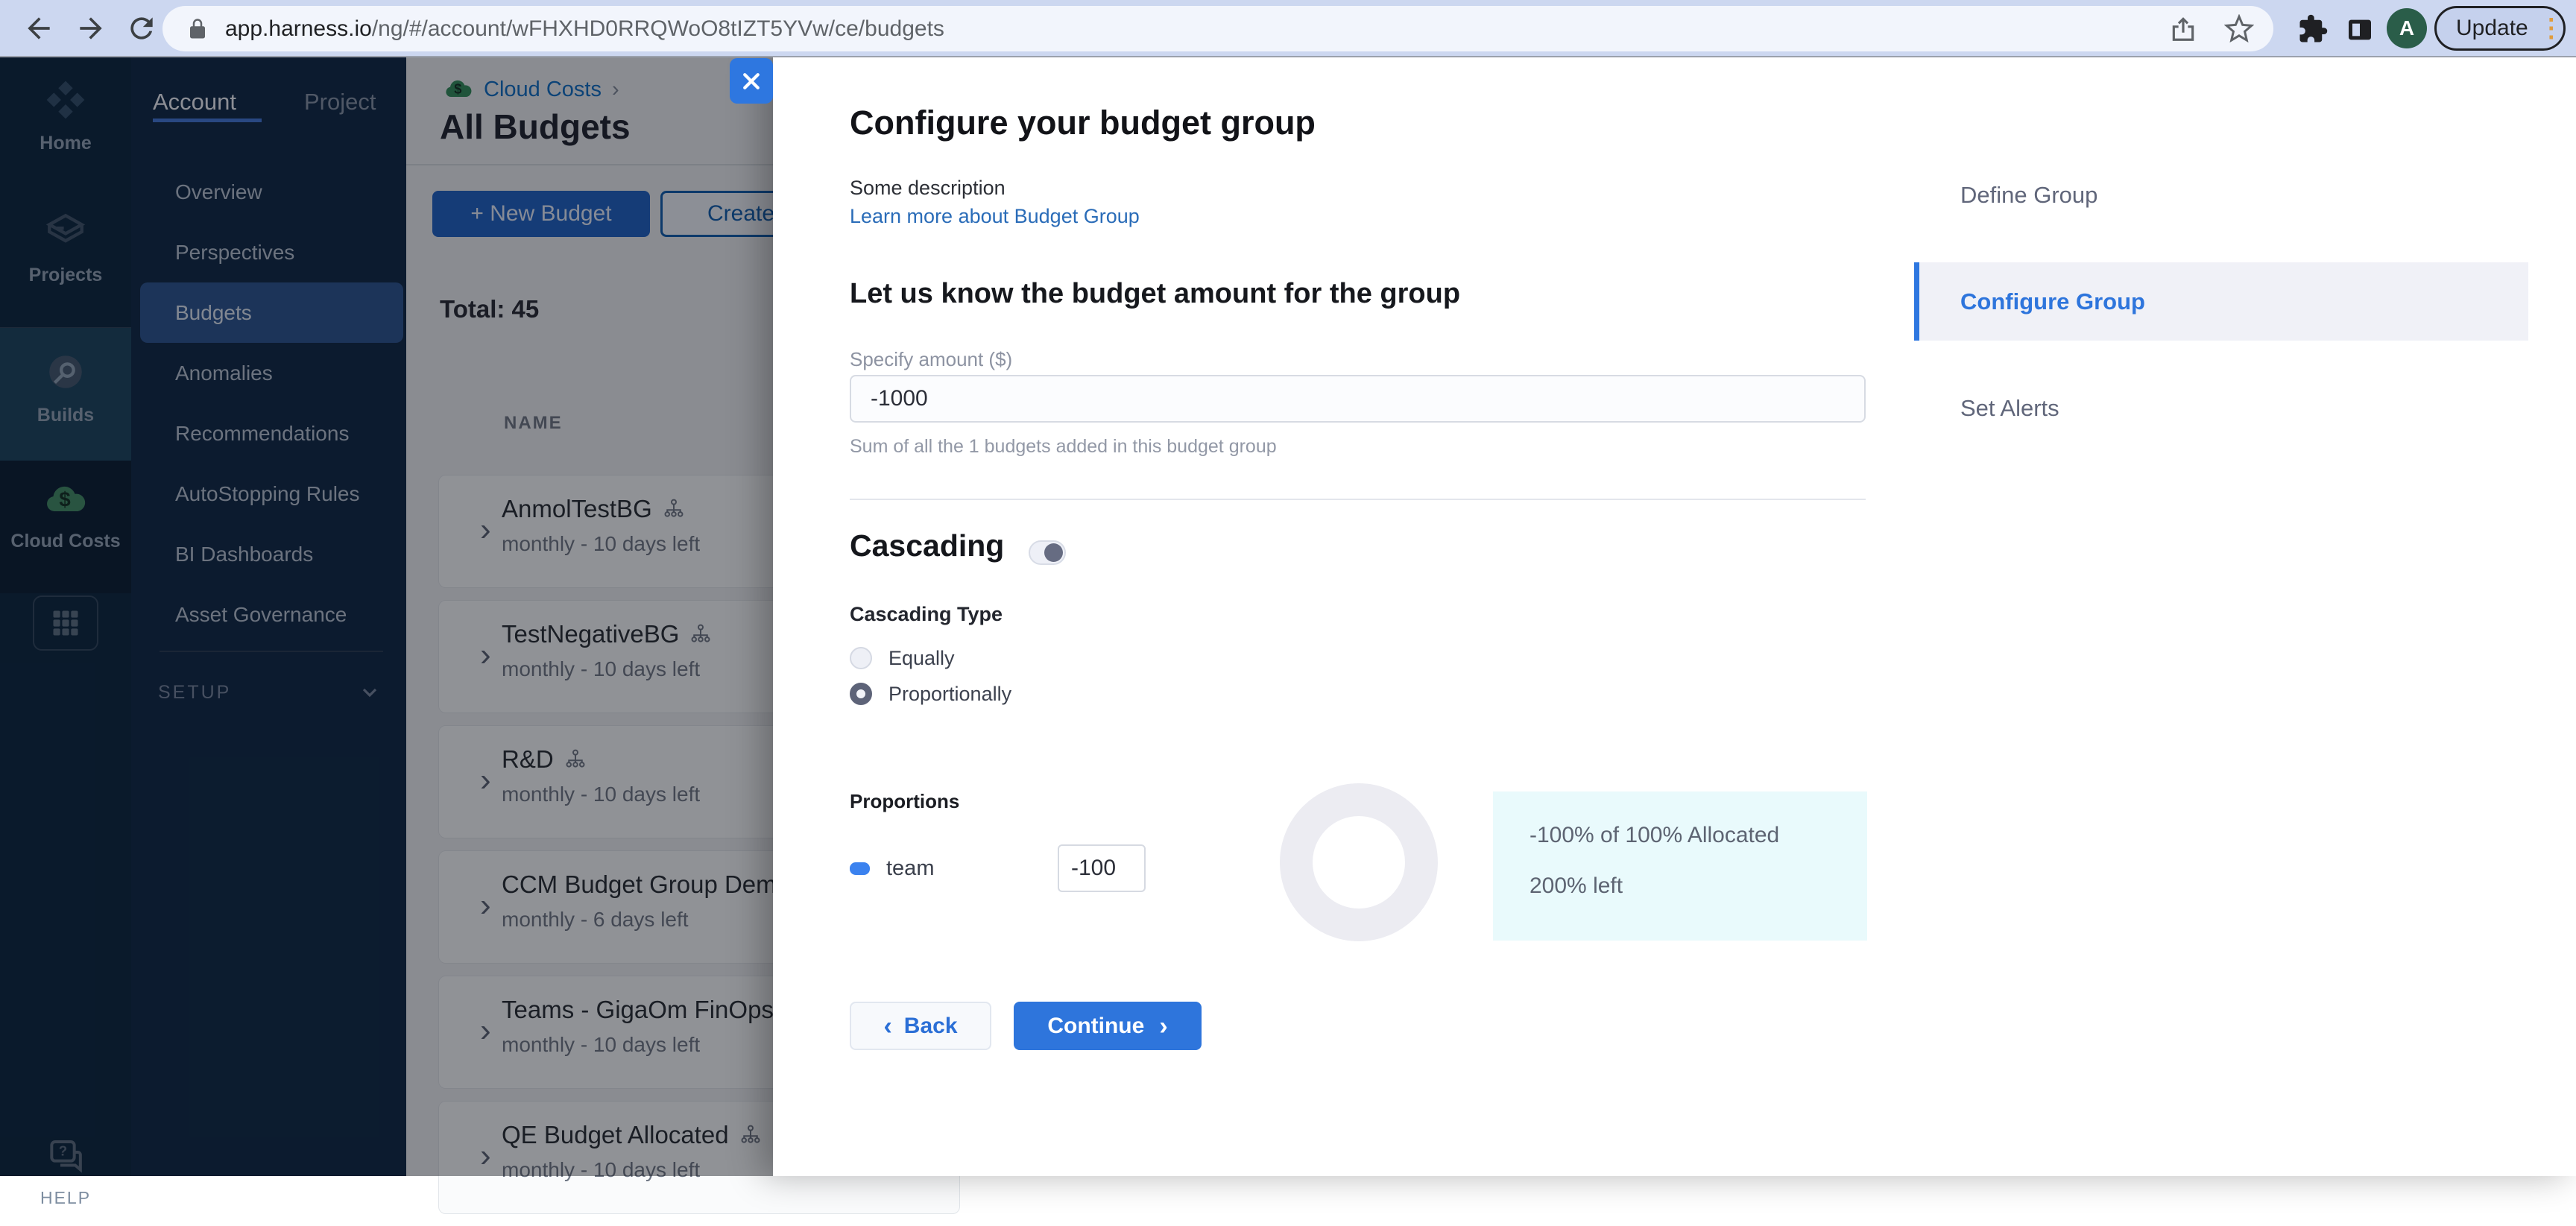 This screenshot has height=1226, width=2576. Describe the element at coordinates (1359, 862) in the screenshot. I see `allocation-donut-chart` at that location.